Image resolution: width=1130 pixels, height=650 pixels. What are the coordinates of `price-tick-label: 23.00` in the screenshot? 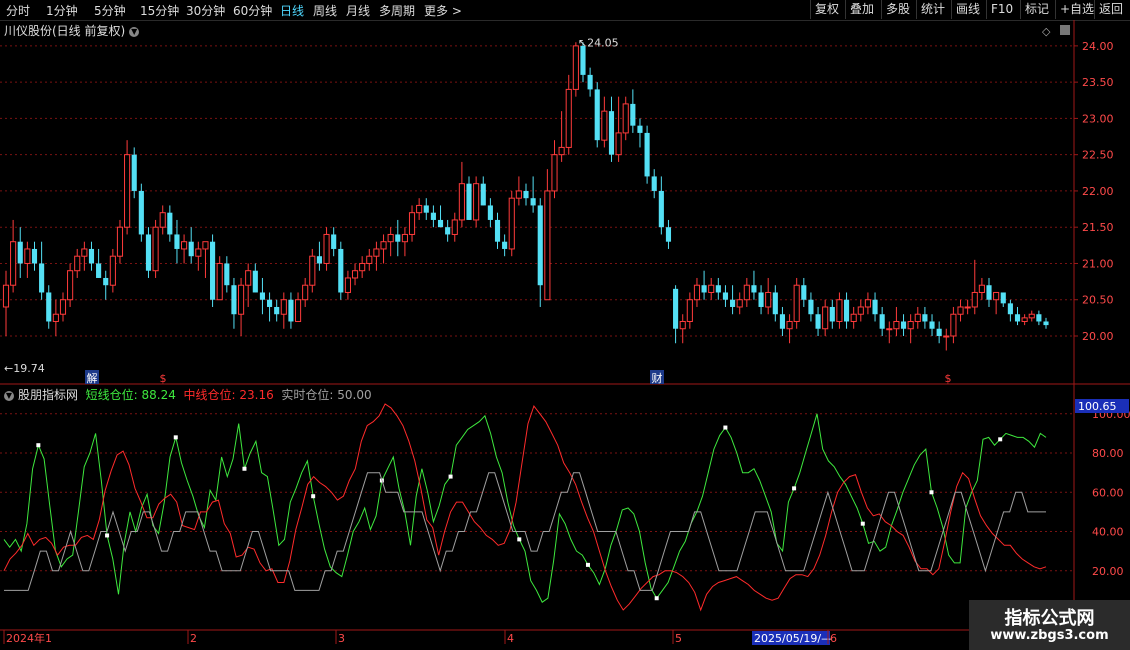 It's located at (1098, 118).